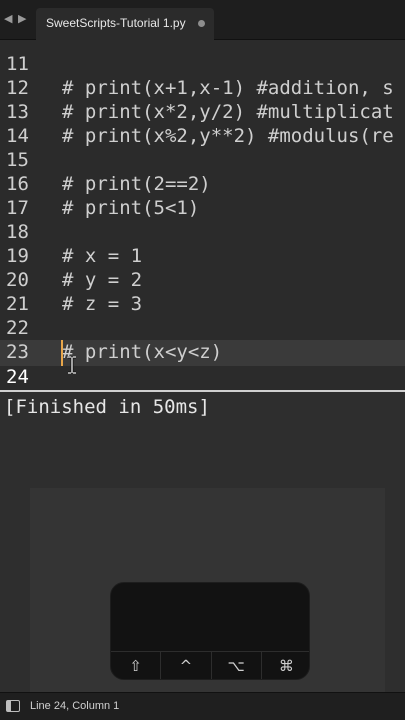 This screenshot has width=405, height=720. Describe the element at coordinates (210, 631) in the screenshot. I see `modifier-keyboard-overlay: ⇧ ^ ⌥ ⌘` at that location.